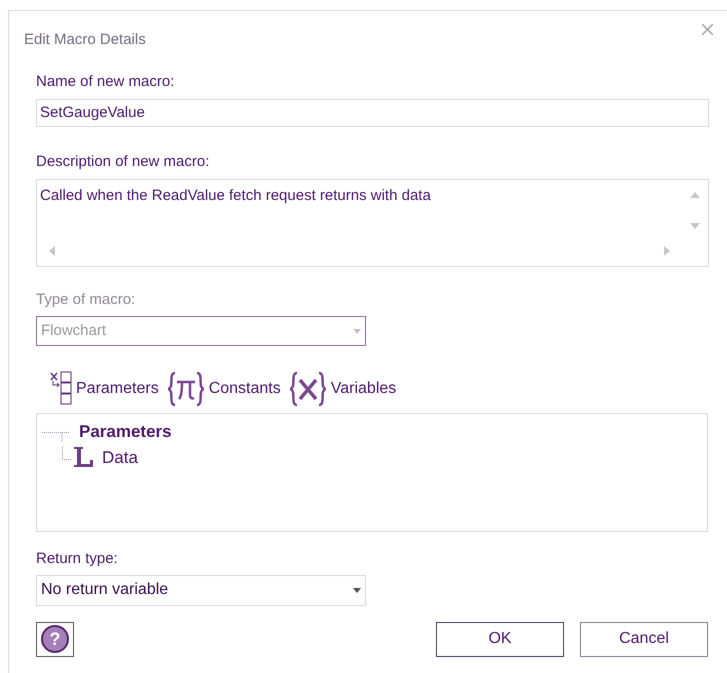 This screenshot has height=673, width=727. Describe the element at coordinates (123, 162) in the screenshot. I see `field-label: Description of new macro:` at that location.